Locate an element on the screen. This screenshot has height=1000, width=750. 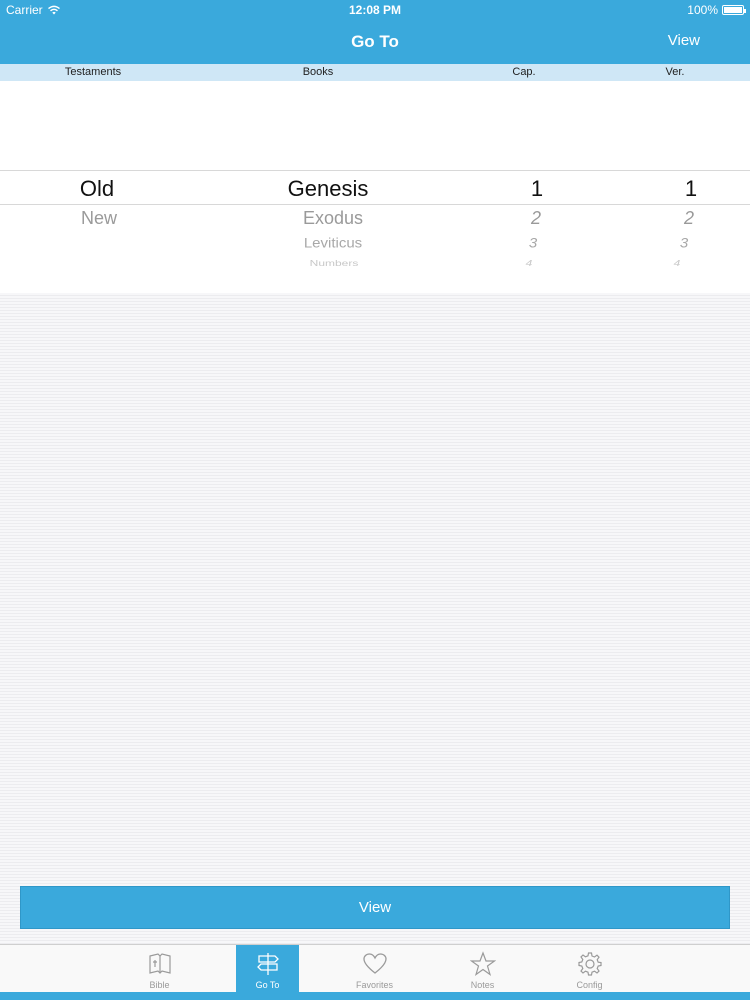
picker-option-testament-selected: Old is located at coordinates (97, 189).